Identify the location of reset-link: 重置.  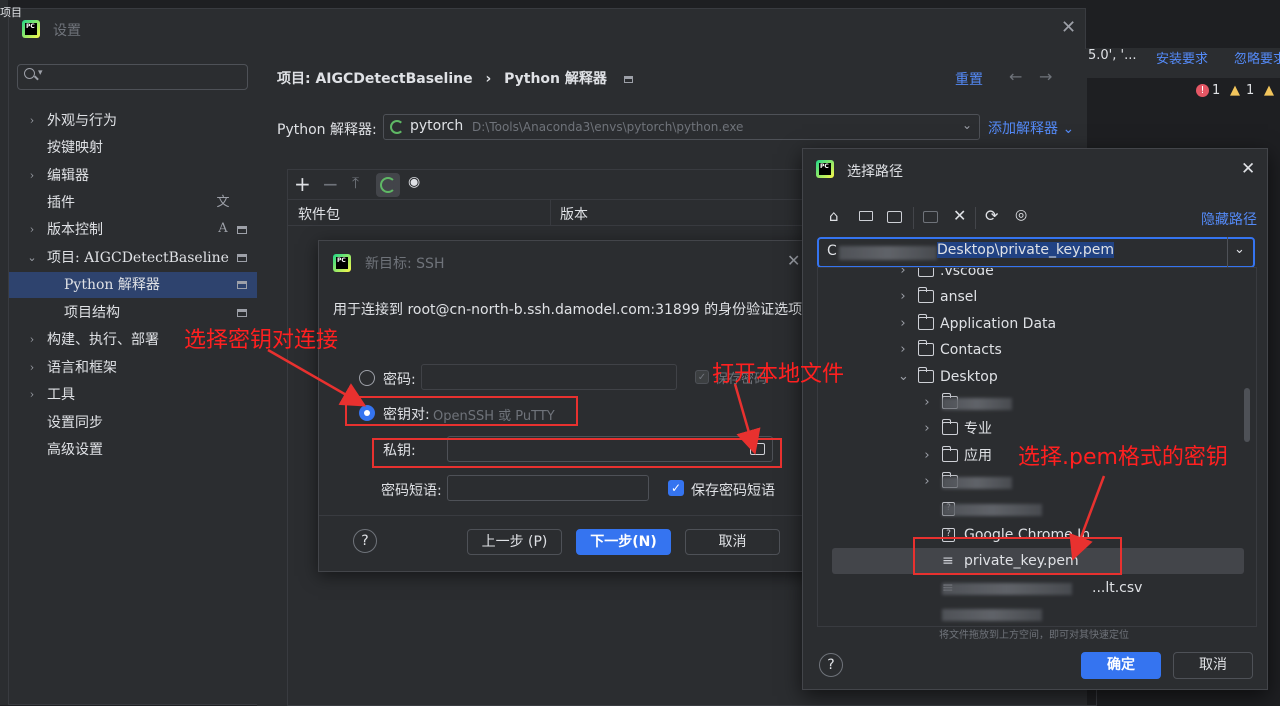
(969, 79).